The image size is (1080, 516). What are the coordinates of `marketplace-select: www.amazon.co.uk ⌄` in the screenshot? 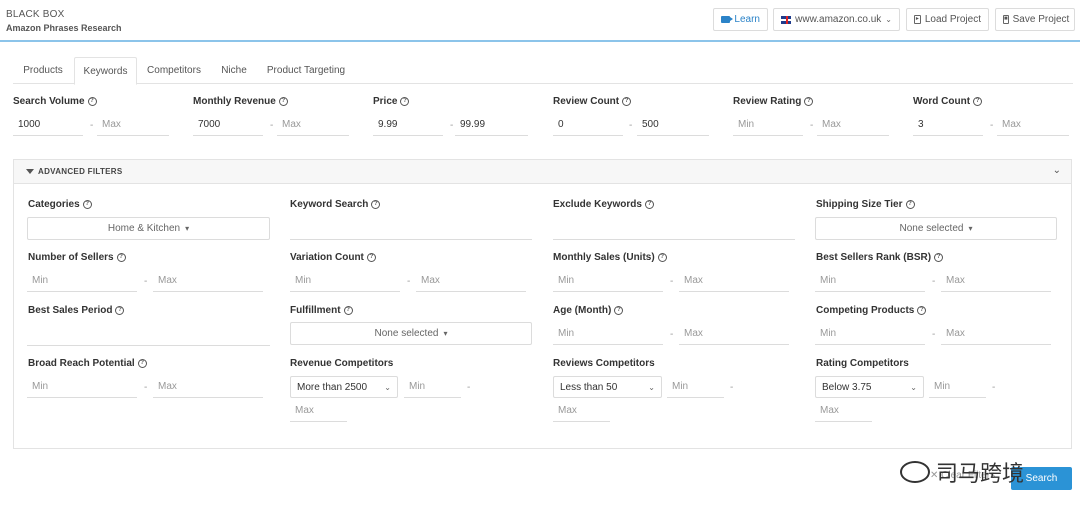 It's located at (836, 19).